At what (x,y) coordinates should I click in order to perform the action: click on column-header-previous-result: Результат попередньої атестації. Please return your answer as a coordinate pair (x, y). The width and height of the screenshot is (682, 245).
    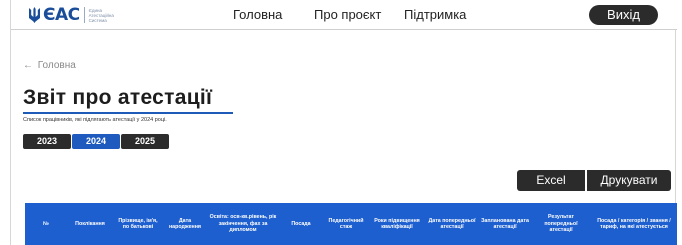
    Looking at the image, I should click on (561, 224).